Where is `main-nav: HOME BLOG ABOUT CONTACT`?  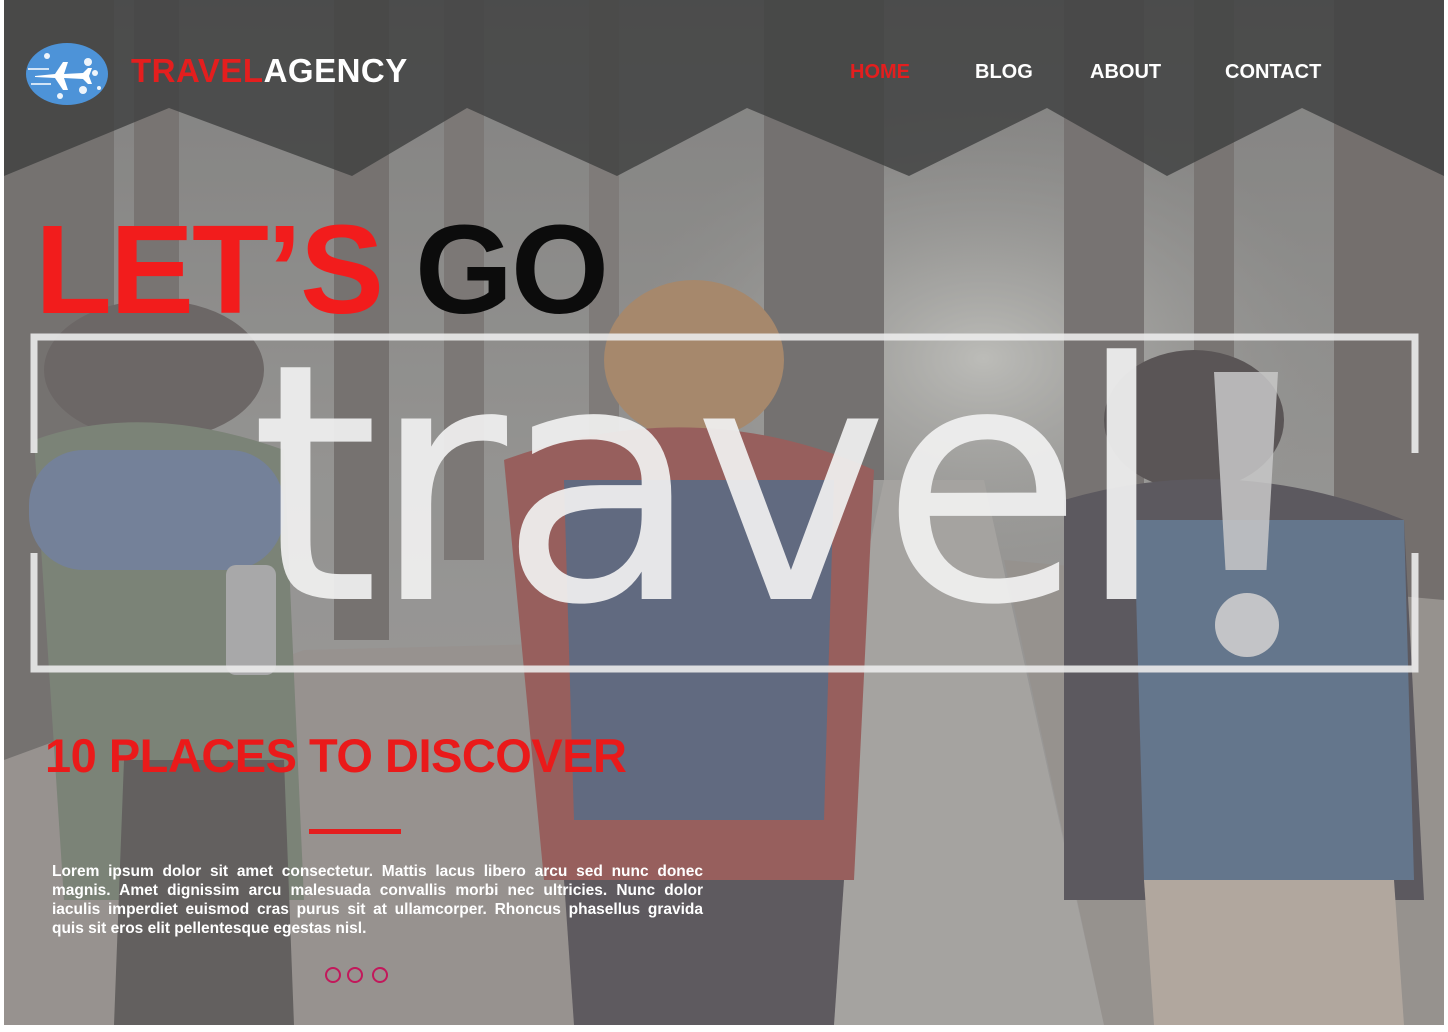
main-nav: HOME BLOG ABOUT CONTACT is located at coordinates (724, 76).